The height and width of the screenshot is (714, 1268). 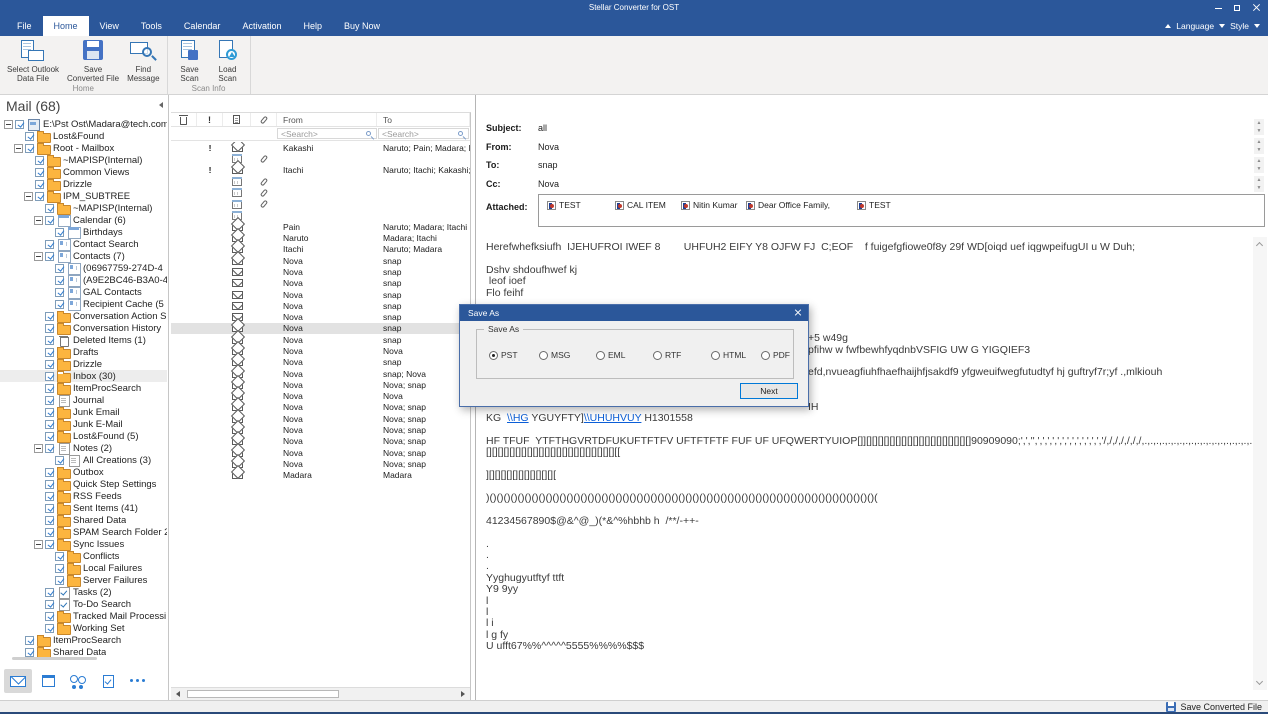 What do you see at coordinates (1259, 681) in the screenshot?
I see `scroll-down-icon` at bounding box center [1259, 681].